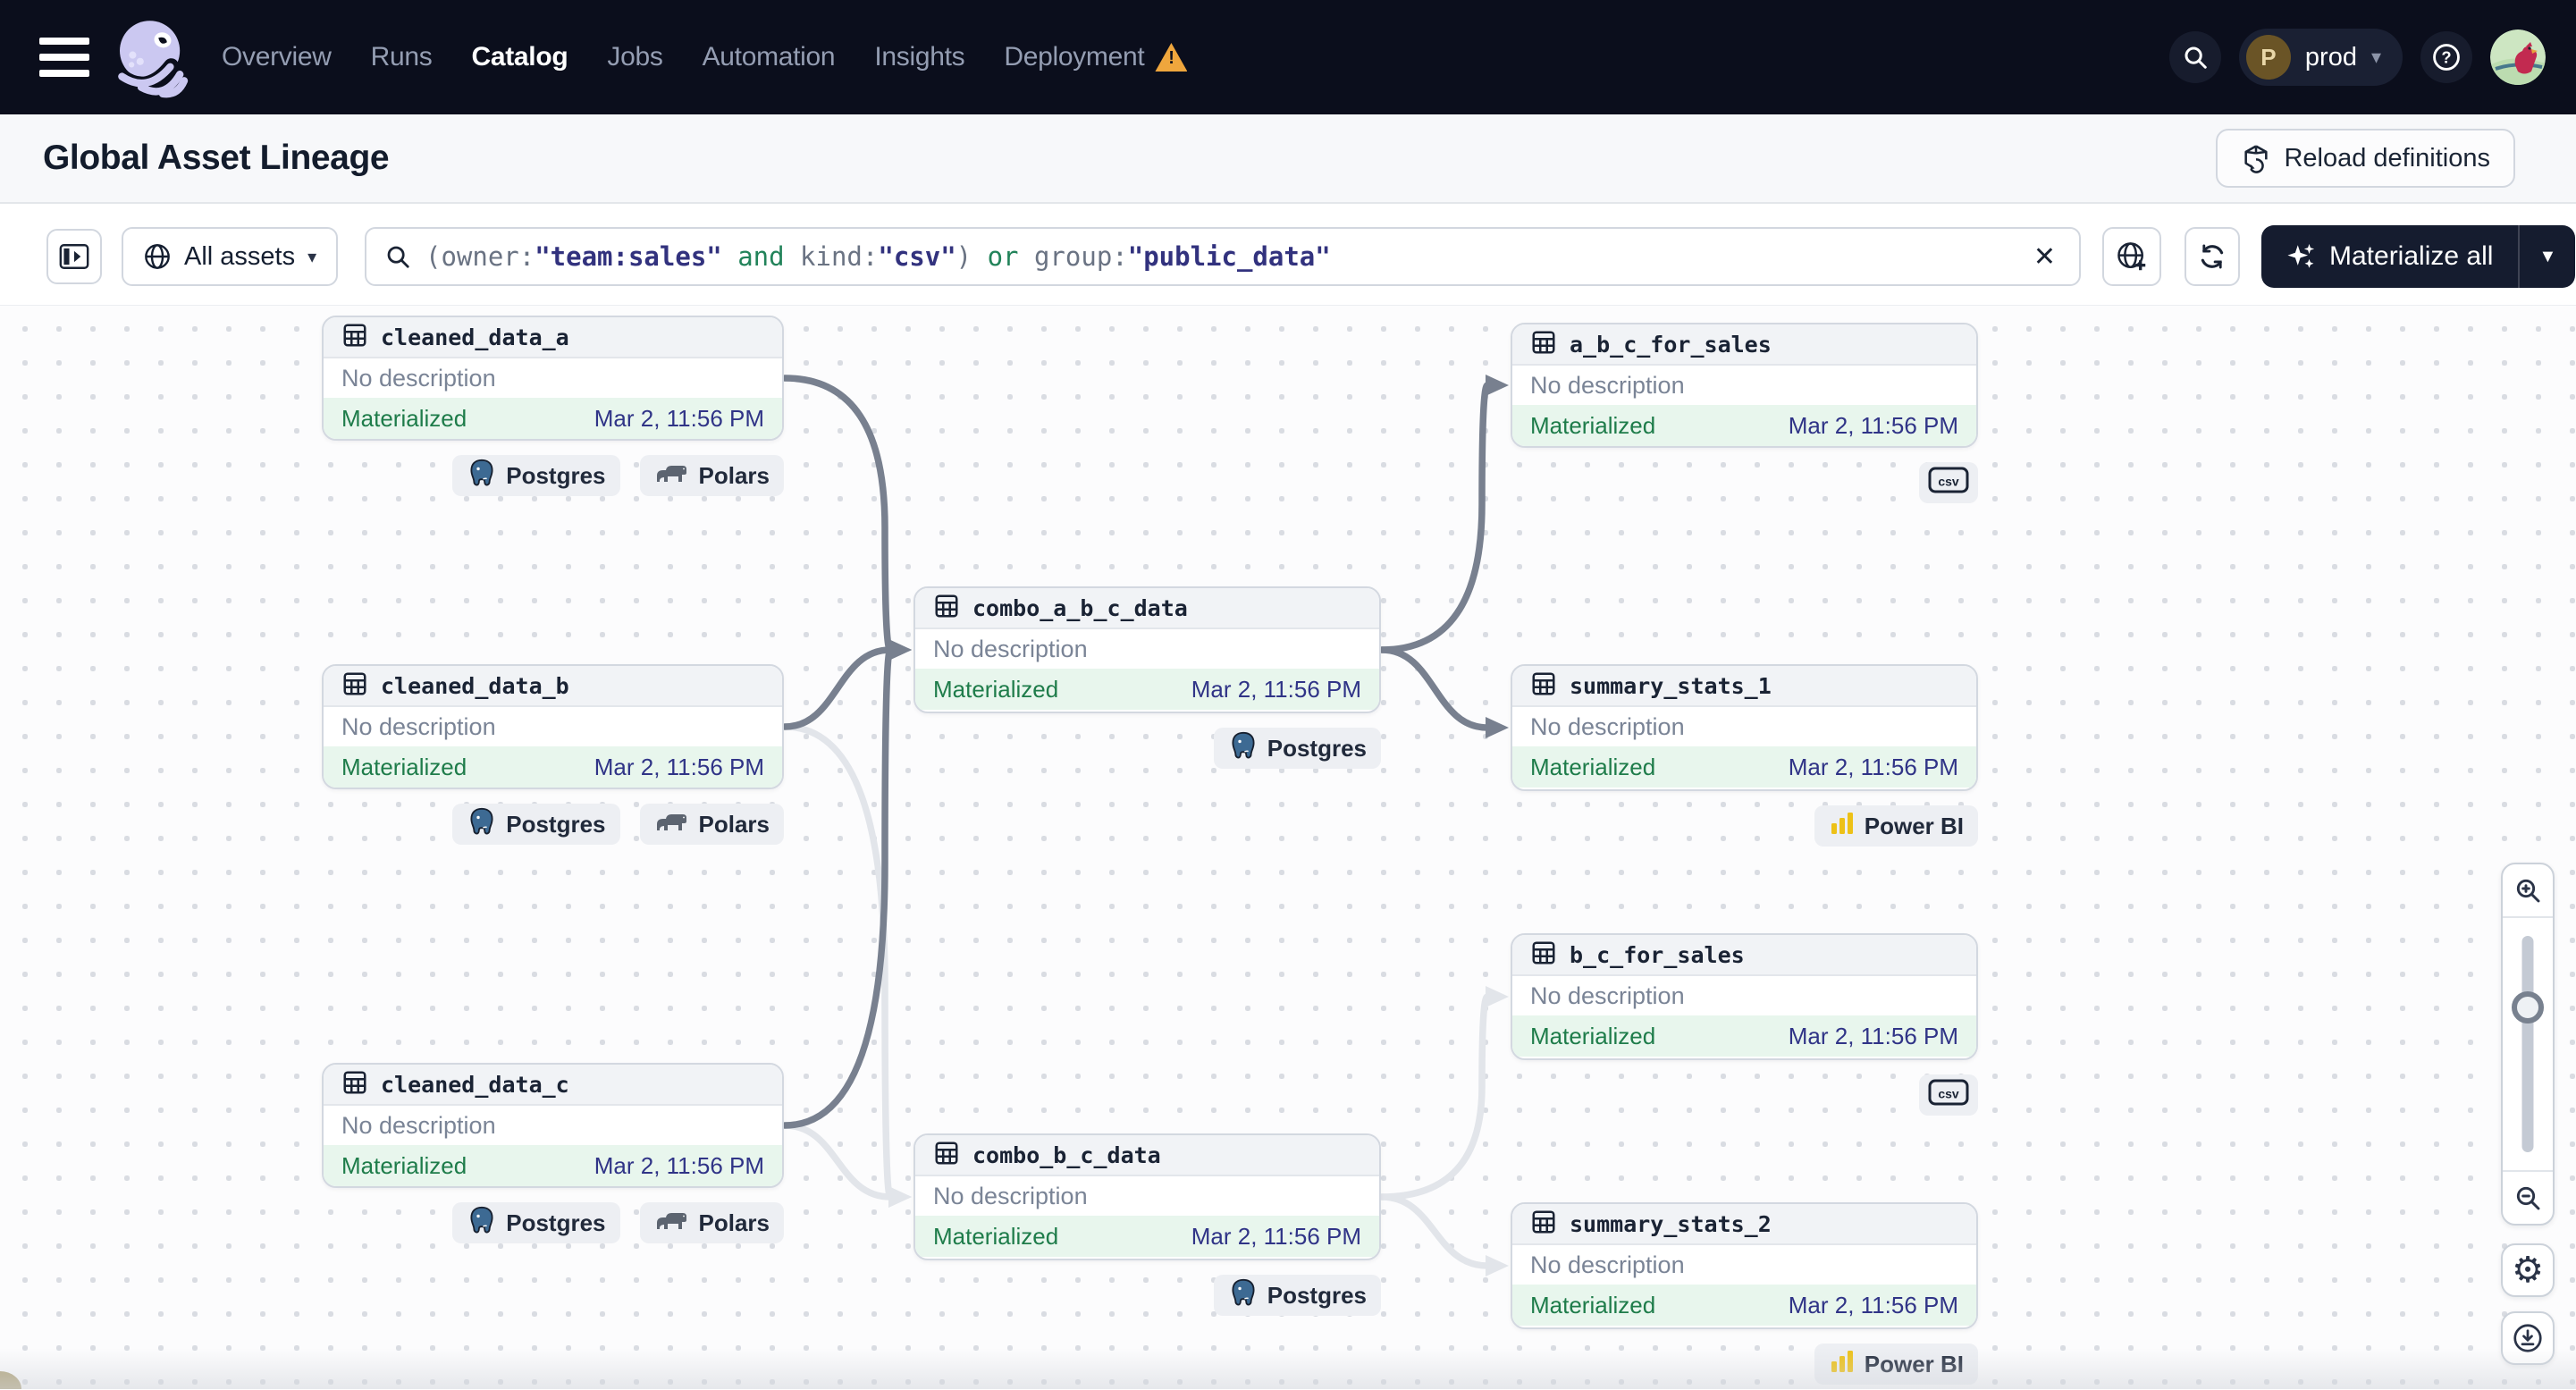 This screenshot has width=2576, height=1390. I want to click on nav-tab-automation: Automation, so click(770, 57).